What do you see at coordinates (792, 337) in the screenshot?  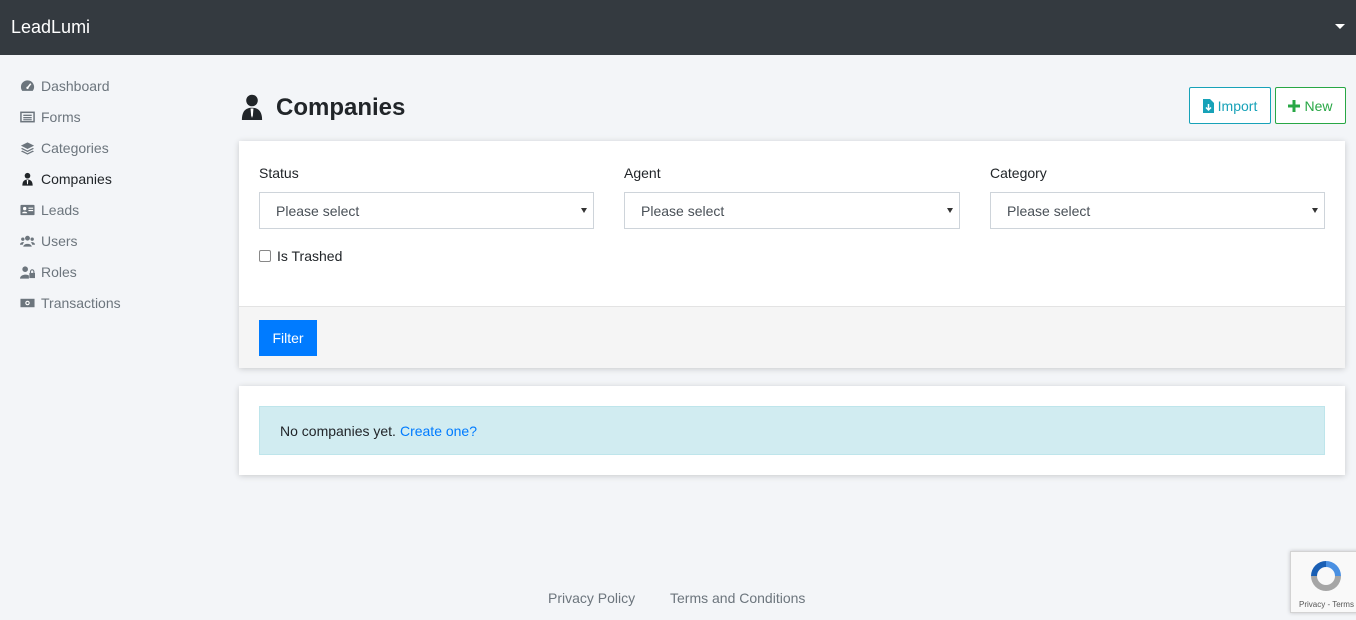 I see `filter-card-footer: Filter` at bounding box center [792, 337].